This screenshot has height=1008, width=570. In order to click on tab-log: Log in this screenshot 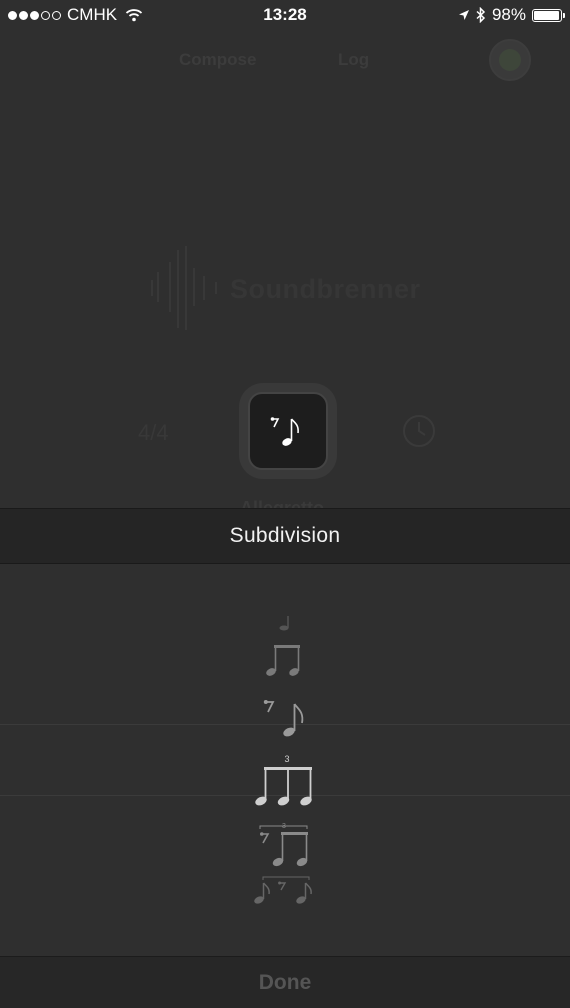, I will do `click(354, 59)`.